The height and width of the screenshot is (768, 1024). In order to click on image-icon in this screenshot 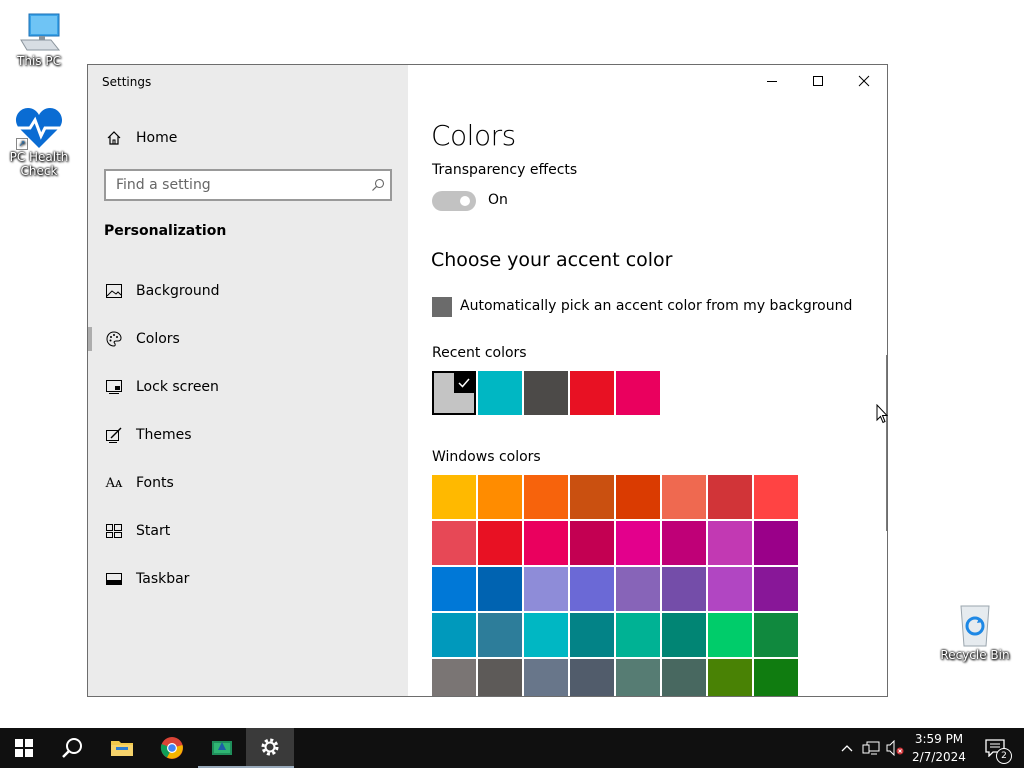, I will do `click(114, 291)`.